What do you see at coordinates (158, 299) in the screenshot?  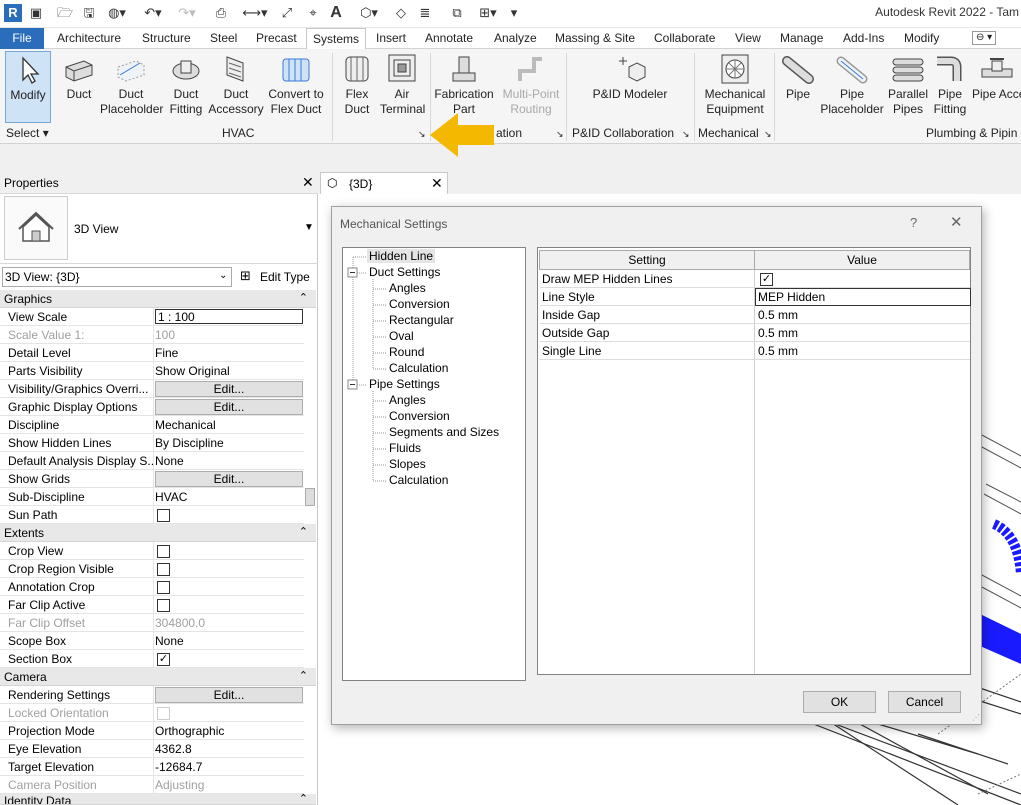 I see `group-graphics: Graphics ⌃` at bounding box center [158, 299].